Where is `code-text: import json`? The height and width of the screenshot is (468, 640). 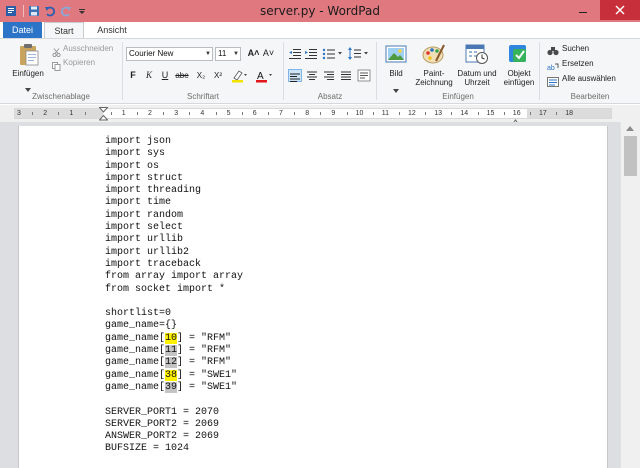
code-text: import json is located at coordinates (138, 141).